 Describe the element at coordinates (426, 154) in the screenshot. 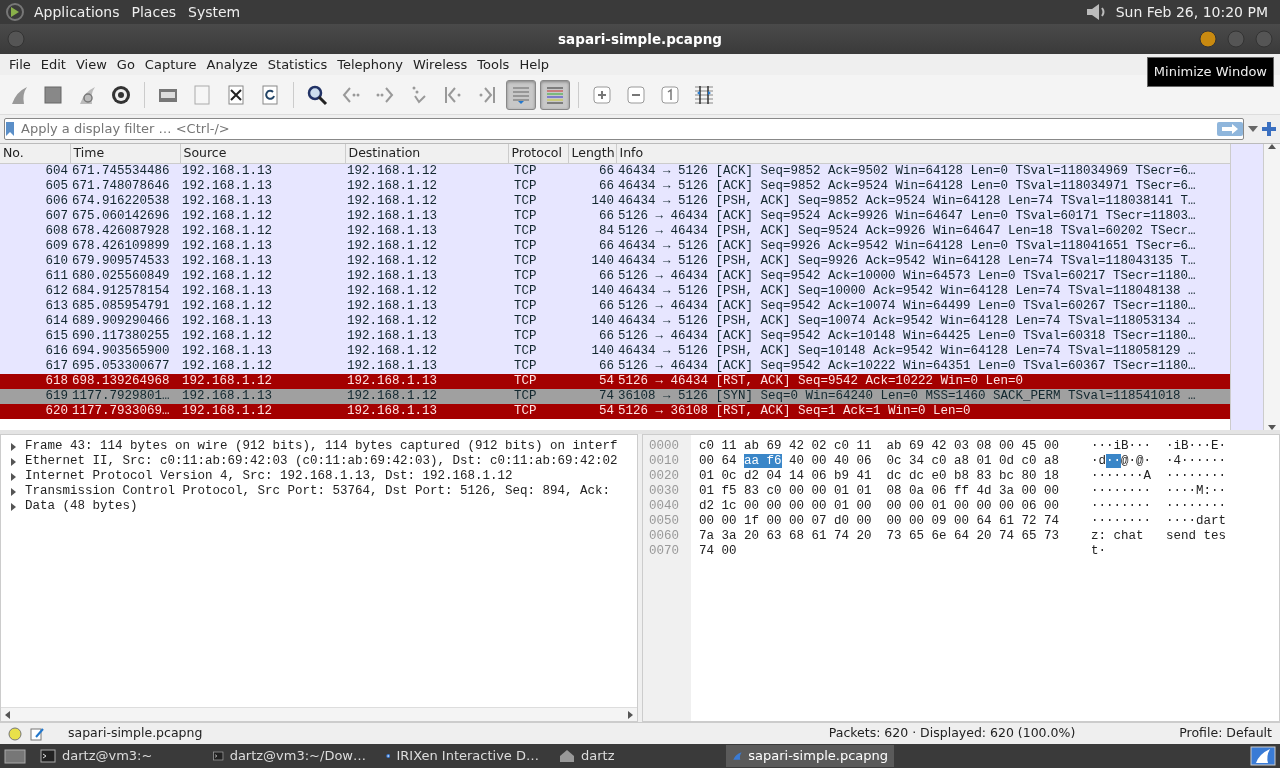

I see `column-header: Destination` at that location.